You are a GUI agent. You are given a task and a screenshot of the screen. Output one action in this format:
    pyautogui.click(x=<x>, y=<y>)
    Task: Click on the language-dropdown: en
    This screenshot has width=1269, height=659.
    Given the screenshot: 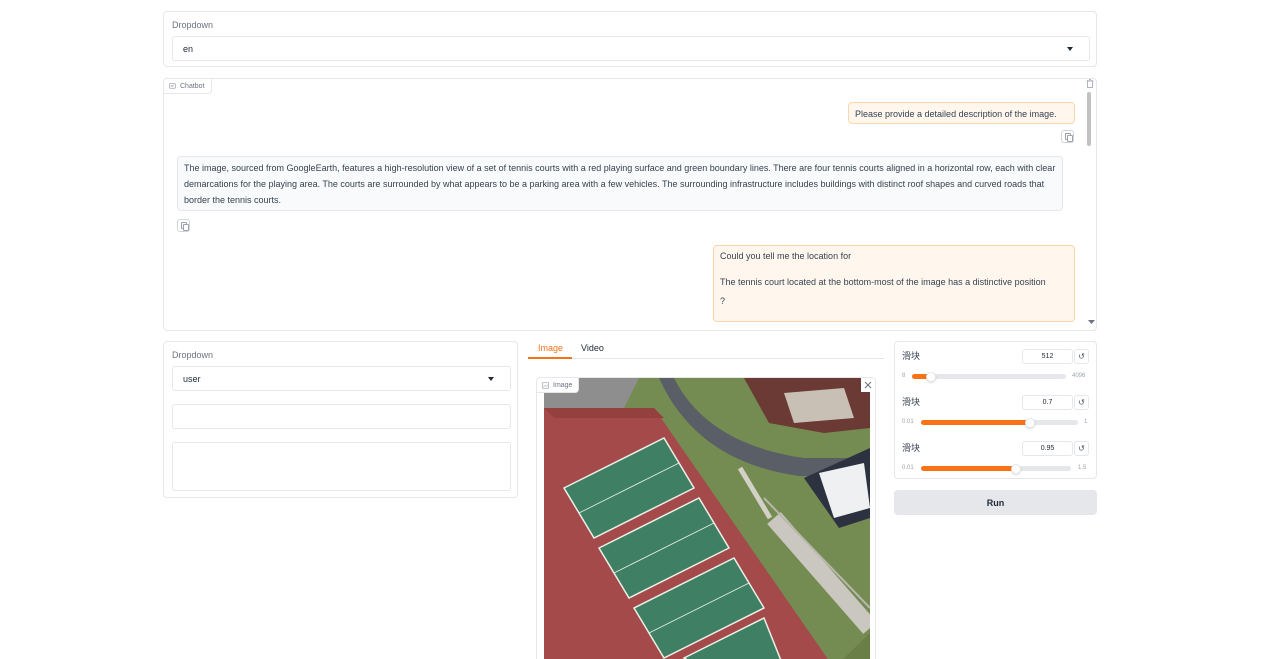 What is the action you would take?
    pyautogui.click(x=631, y=48)
    